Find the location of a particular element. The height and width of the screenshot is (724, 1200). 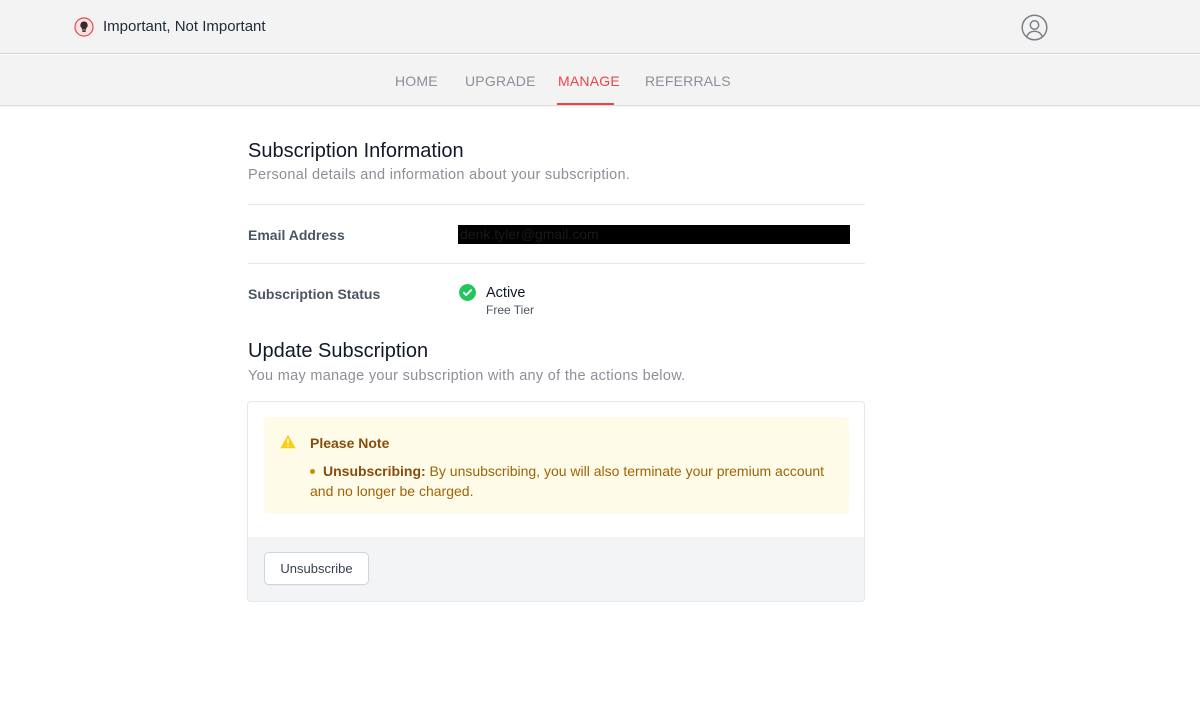

tab-manage: MANAGE is located at coordinates (589, 81).